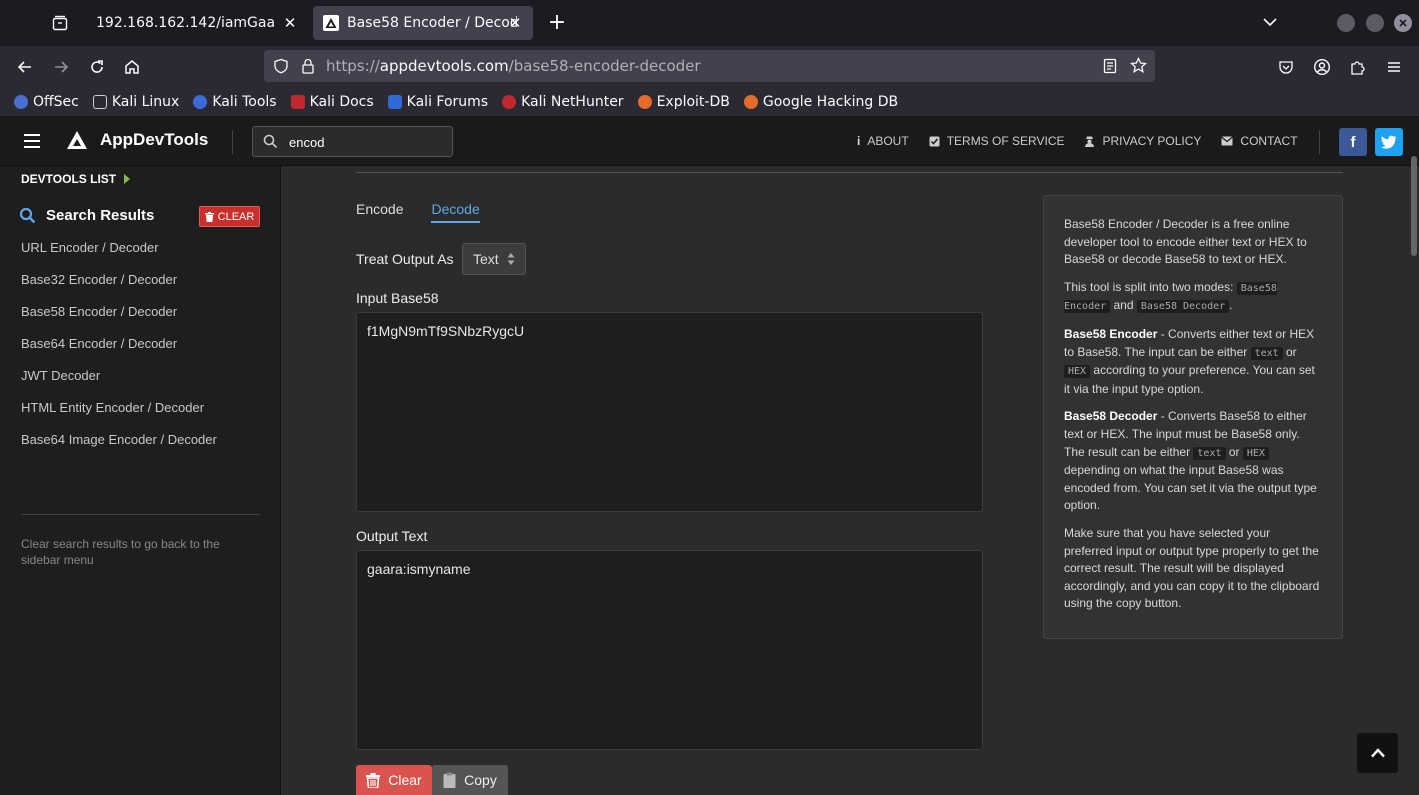 The height and width of the screenshot is (795, 1419). I want to click on kali-forums-icon, so click(394, 102).